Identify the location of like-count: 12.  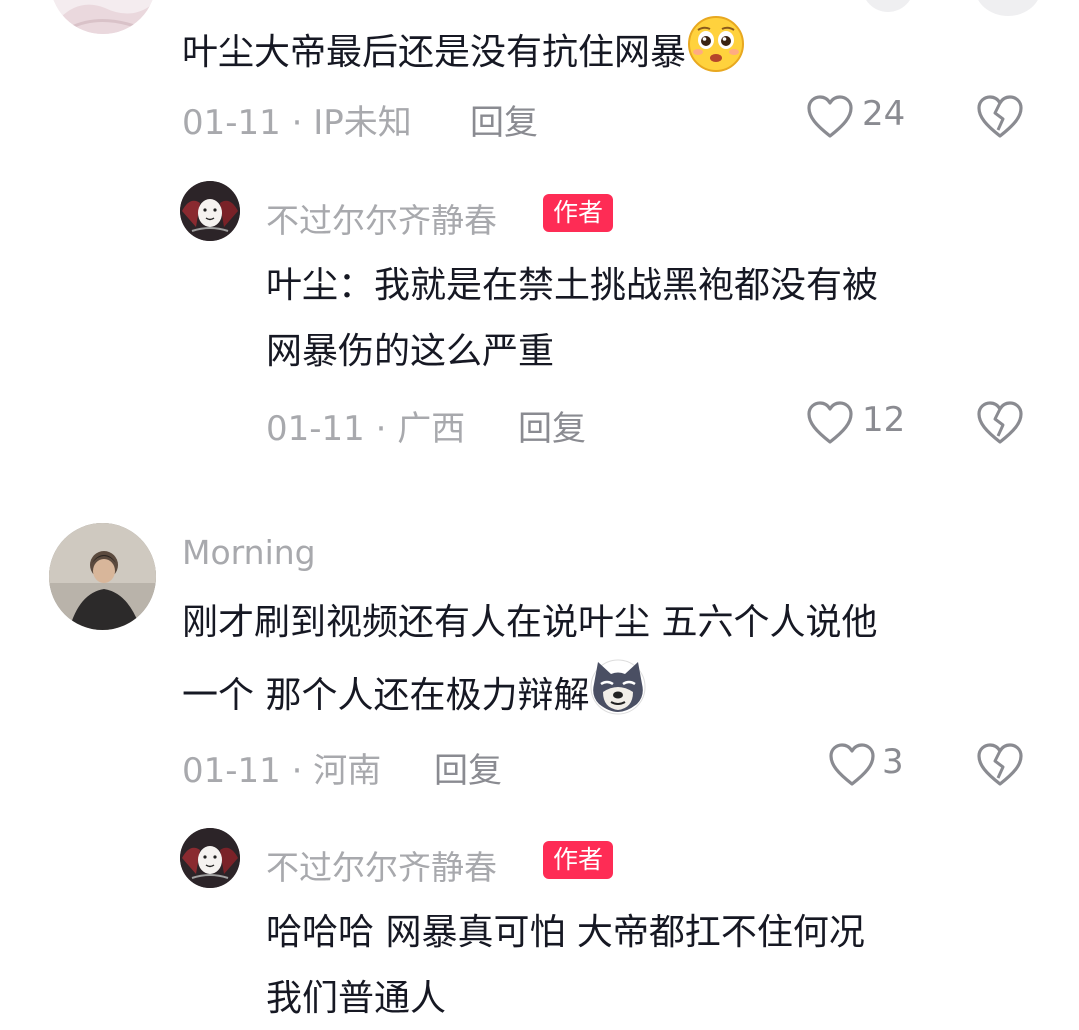
(884, 420).